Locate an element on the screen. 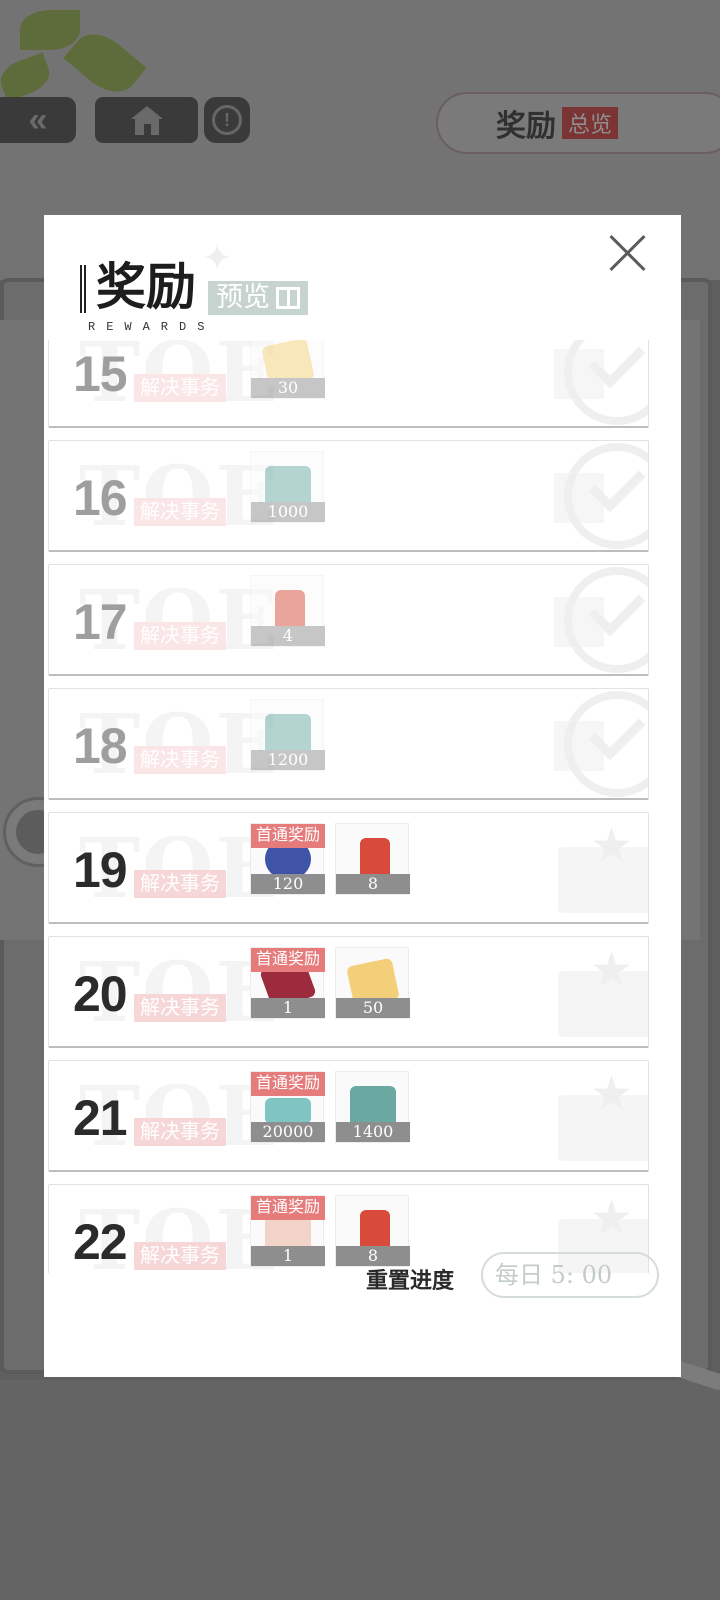 This screenshot has width=720, height=1600. modal-title: 奖励 is located at coordinates (146, 286).